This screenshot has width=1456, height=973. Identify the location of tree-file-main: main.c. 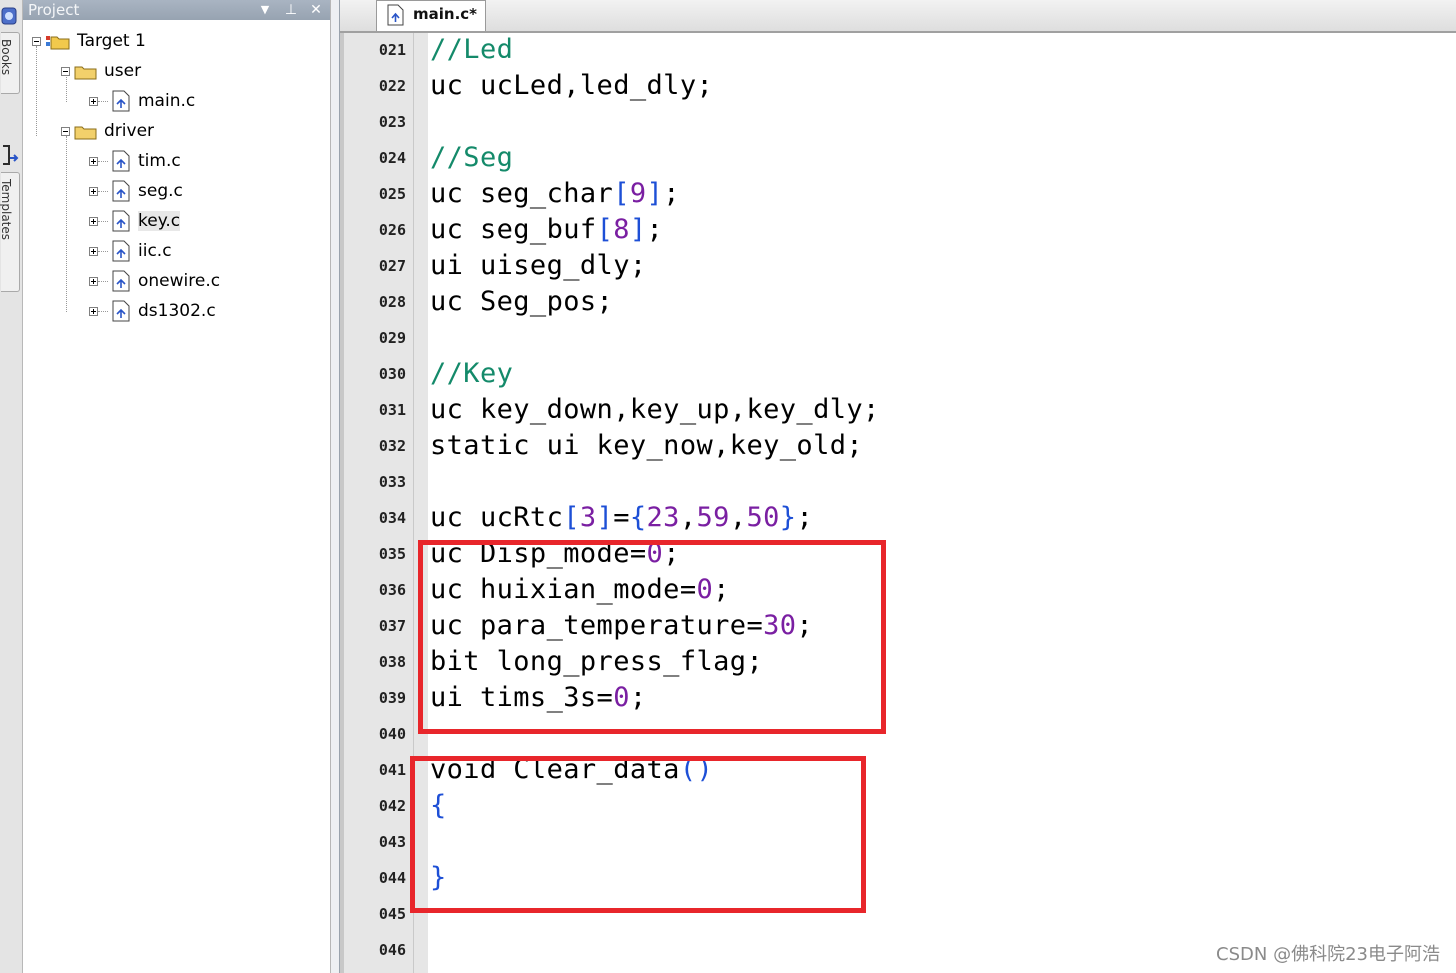
(142, 101).